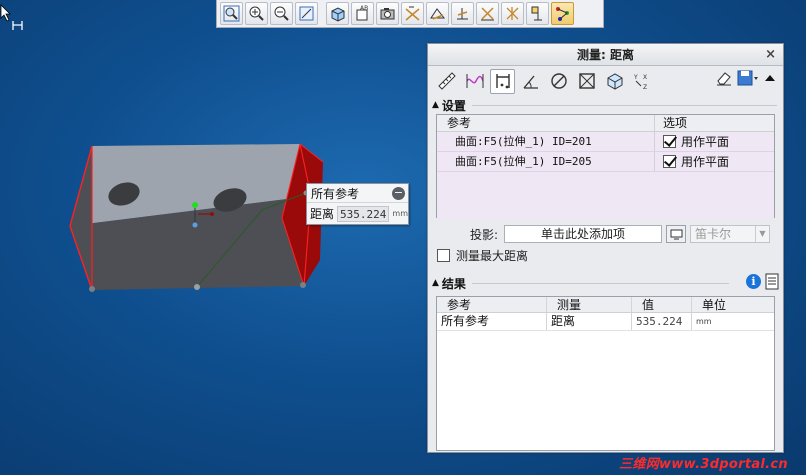  What do you see at coordinates (605, 105) in the screenshot?
I see `settings-section-header: ▲ 设置` at bounding box center [605, 105].